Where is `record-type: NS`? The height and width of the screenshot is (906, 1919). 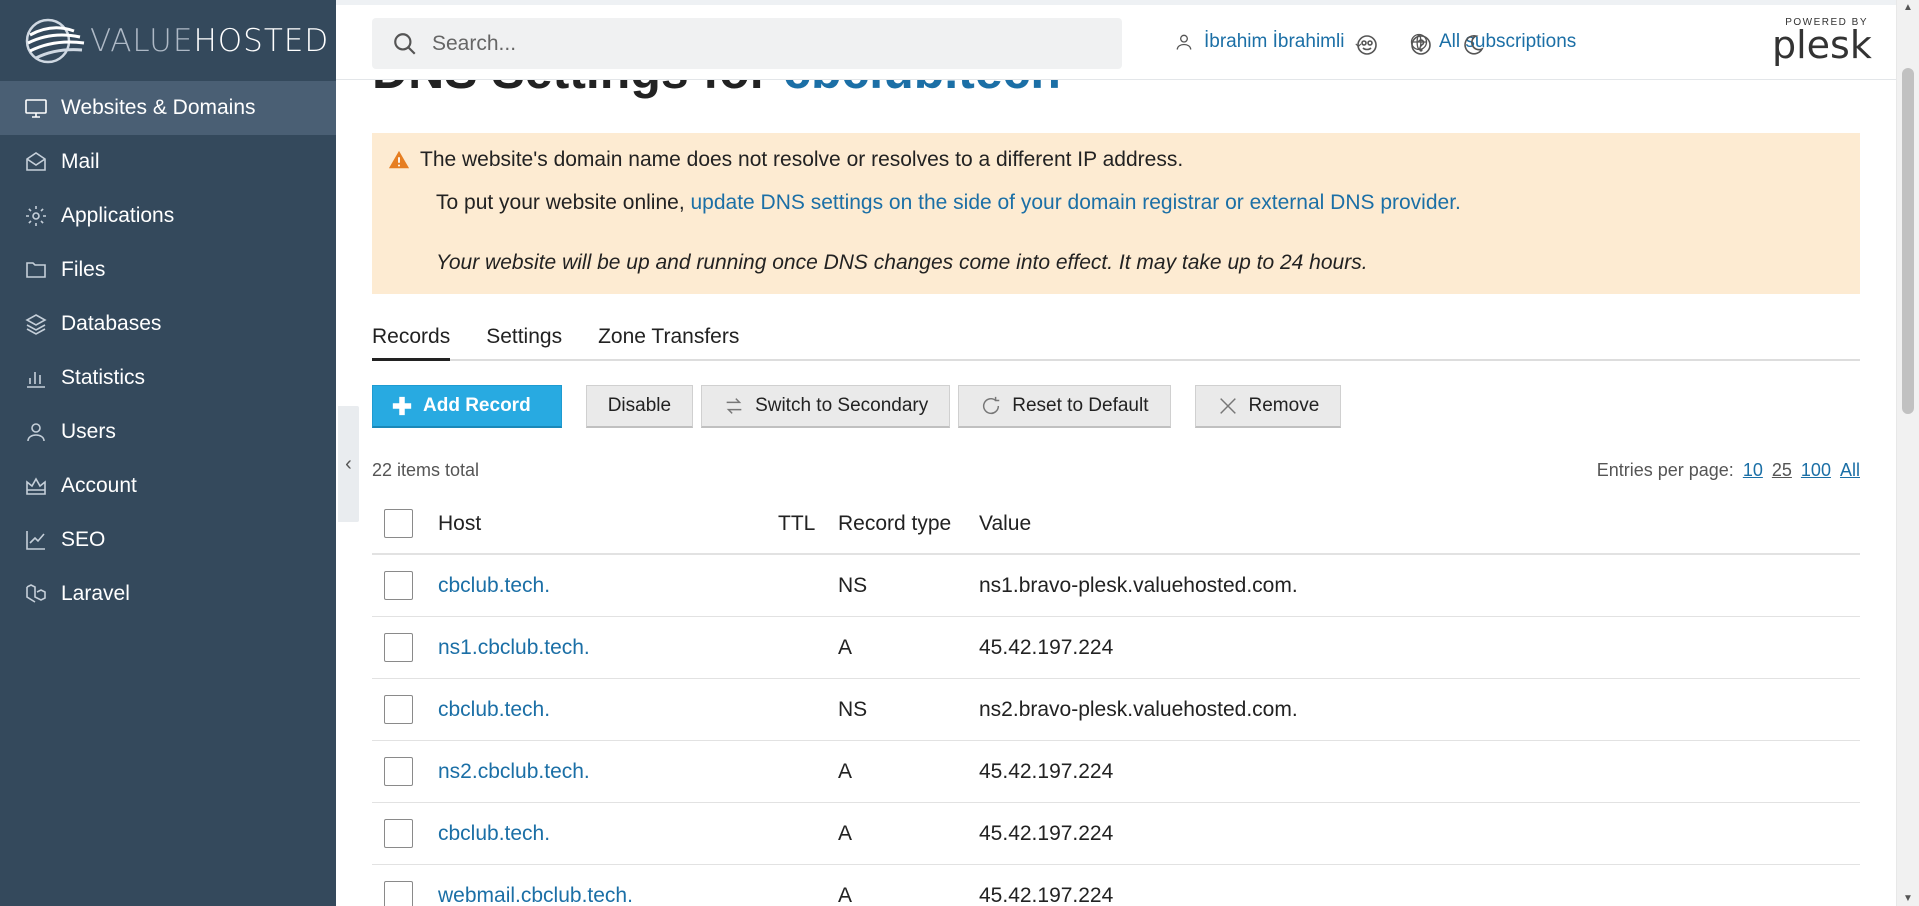
record-type: NS is located at coordinates (853, 709).